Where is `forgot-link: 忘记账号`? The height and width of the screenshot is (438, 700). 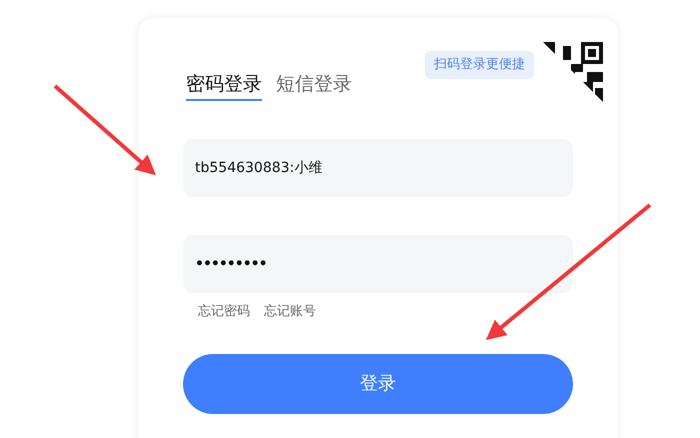 forgot-link: 忘记账号 is located at coordinates (290, 312).